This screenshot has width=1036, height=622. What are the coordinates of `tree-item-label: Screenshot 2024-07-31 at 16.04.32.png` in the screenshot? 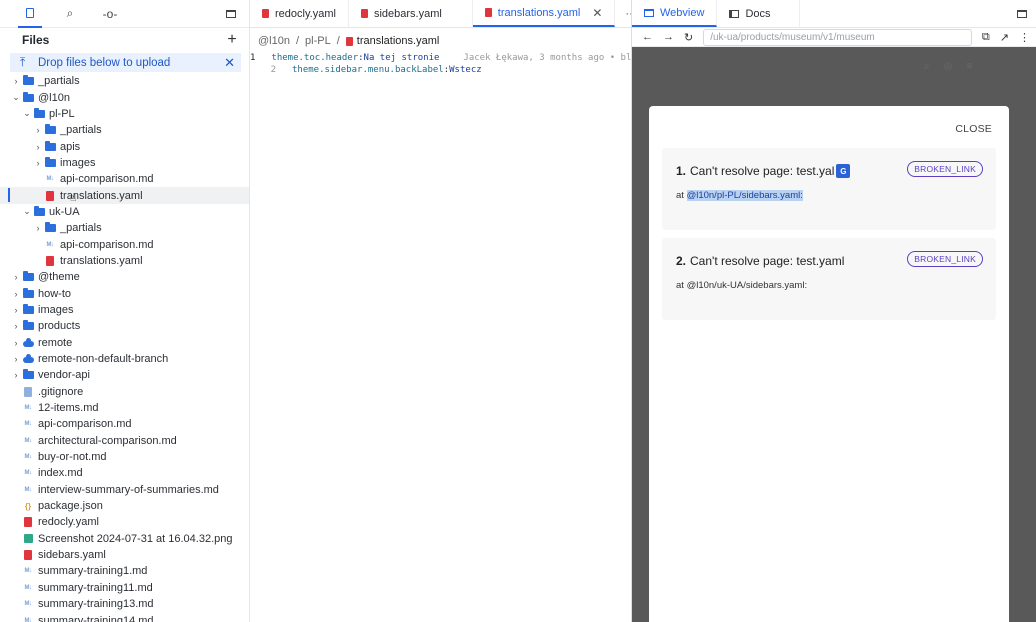 It's located at (135, 538).